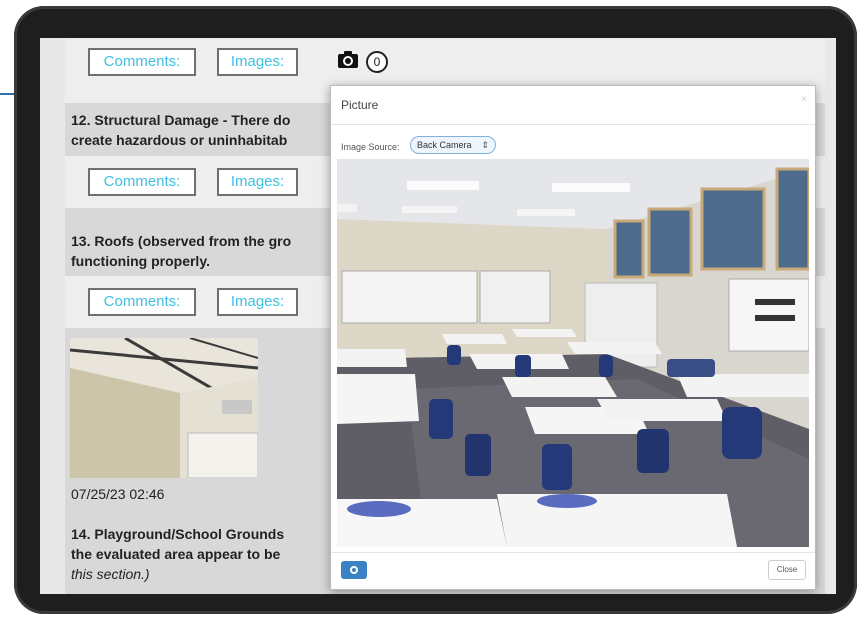 Image resolution: width=859 pixels, height=619 pixels. What do you see at coordinates (181, 120) in the screenshot?
I see `question-12-line1: 12. Structural Damage - There do` at bounding box center [181, 120].